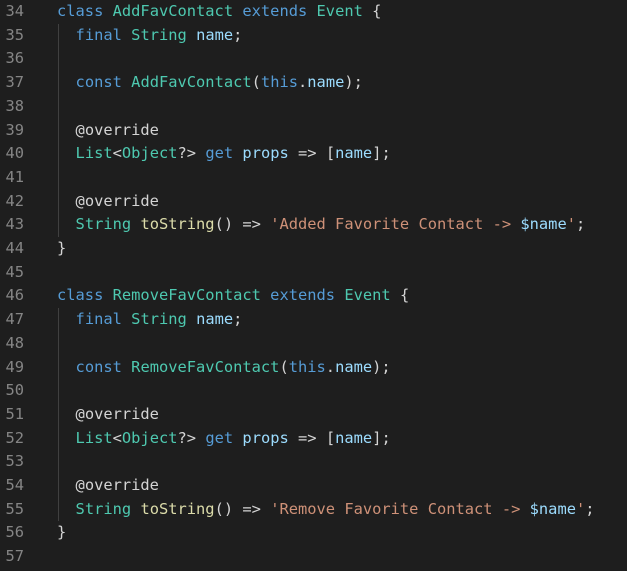 The height and width of the screenshot is (571, 627). Describe the element at coordinates (307, 366) in the screenshot. I see `code-token: this` at that location.